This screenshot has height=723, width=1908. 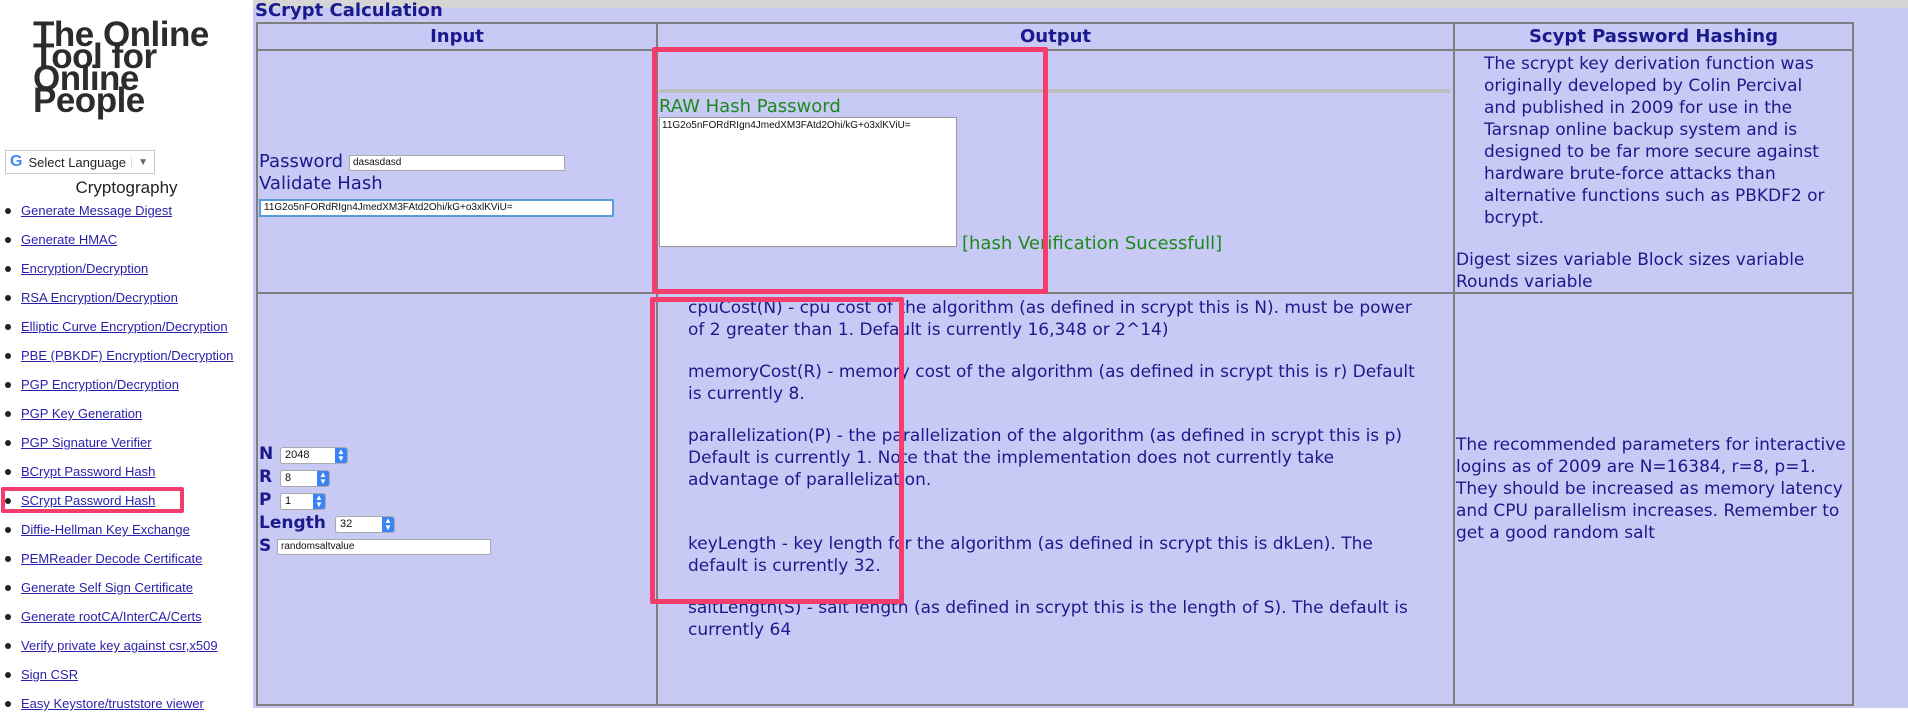 I want to click on nav-item: Generate Self Sign Certificate, so click(x=116, y=592).